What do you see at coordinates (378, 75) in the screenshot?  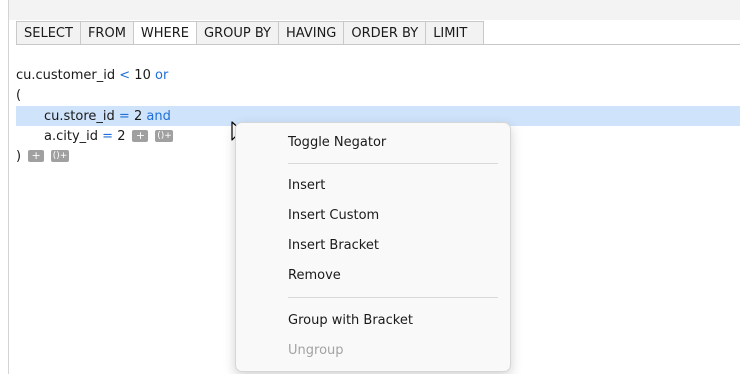 I see `condition-line: cu.customer_id < 10 or` at bounding box center [378, 75].